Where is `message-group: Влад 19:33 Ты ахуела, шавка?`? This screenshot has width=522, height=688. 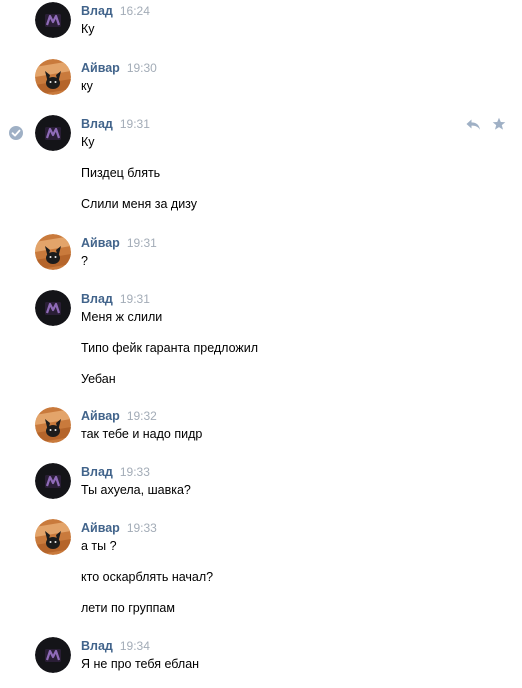
message-group: Влад 19:33 Ты ахуела, шавка? is located at coordinates (261, 483).